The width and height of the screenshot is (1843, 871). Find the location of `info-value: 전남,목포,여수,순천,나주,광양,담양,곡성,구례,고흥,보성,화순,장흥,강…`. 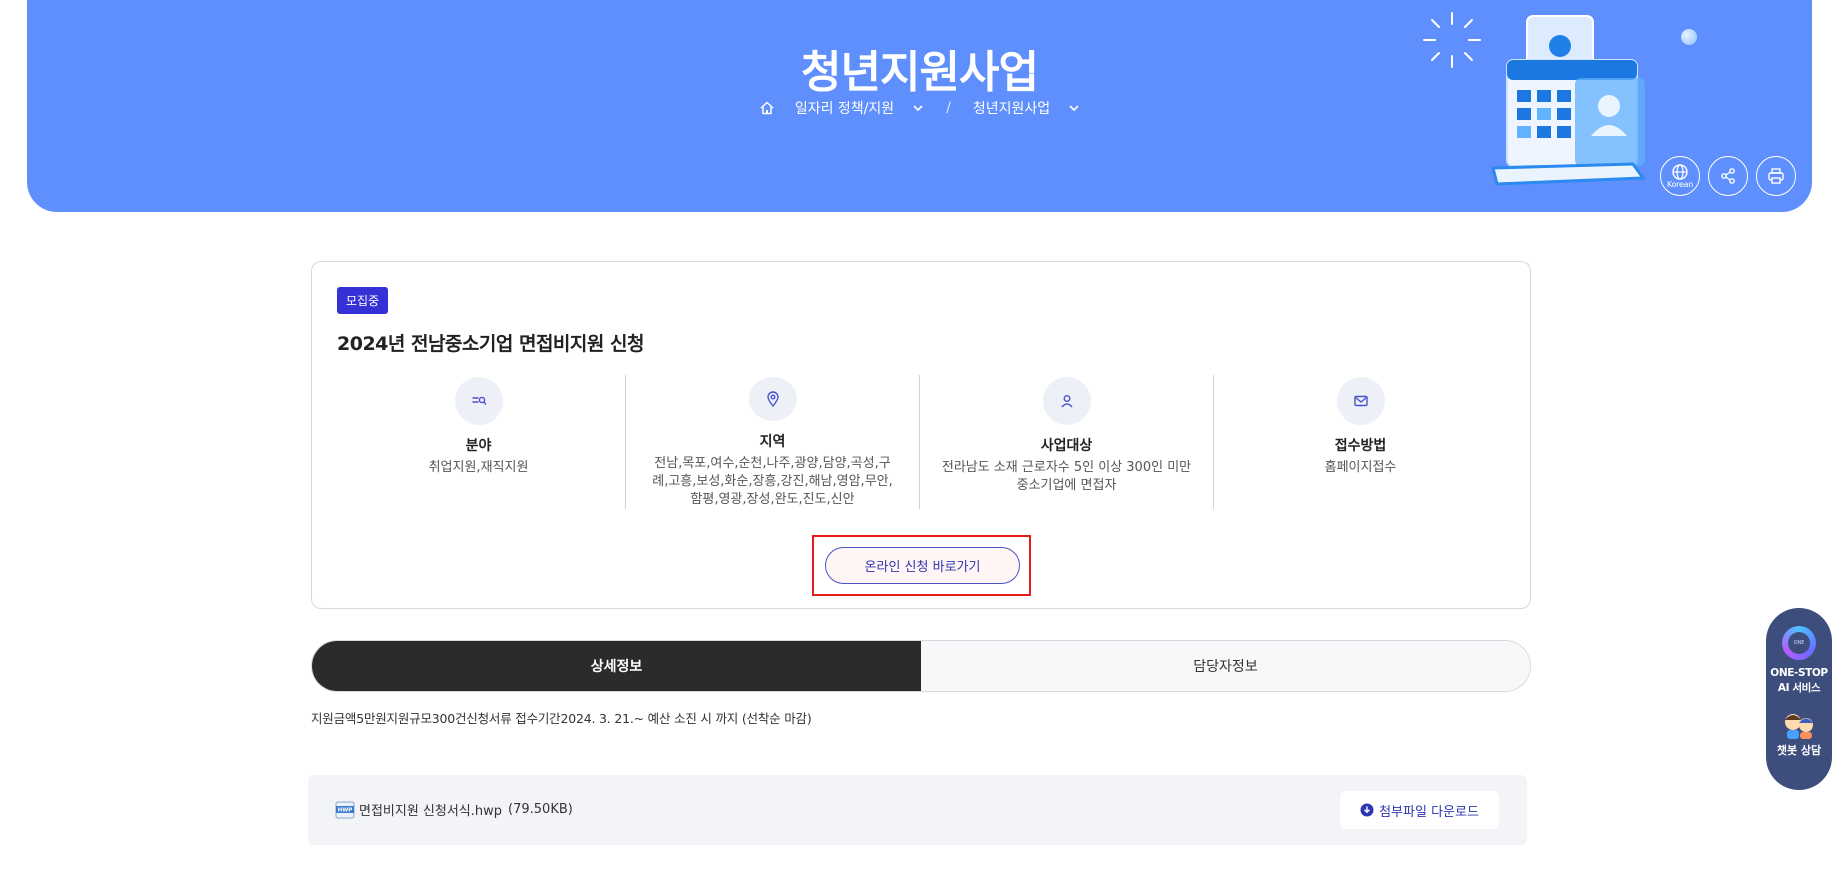

info-value: 전남,목포,여수,순천,나주,광양,담양,곡성,구례,고흥,보성,화순,장흥,강… is located at coordinates (772, 481).